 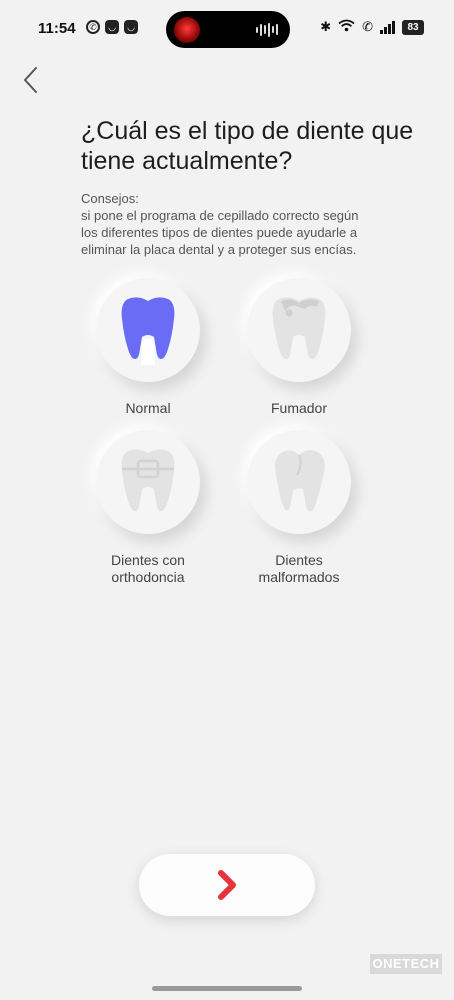 What do you see at coordinates (367, 26) in the screenshot?
I see `call-icon: ✆` at bounding box center [367, 26].